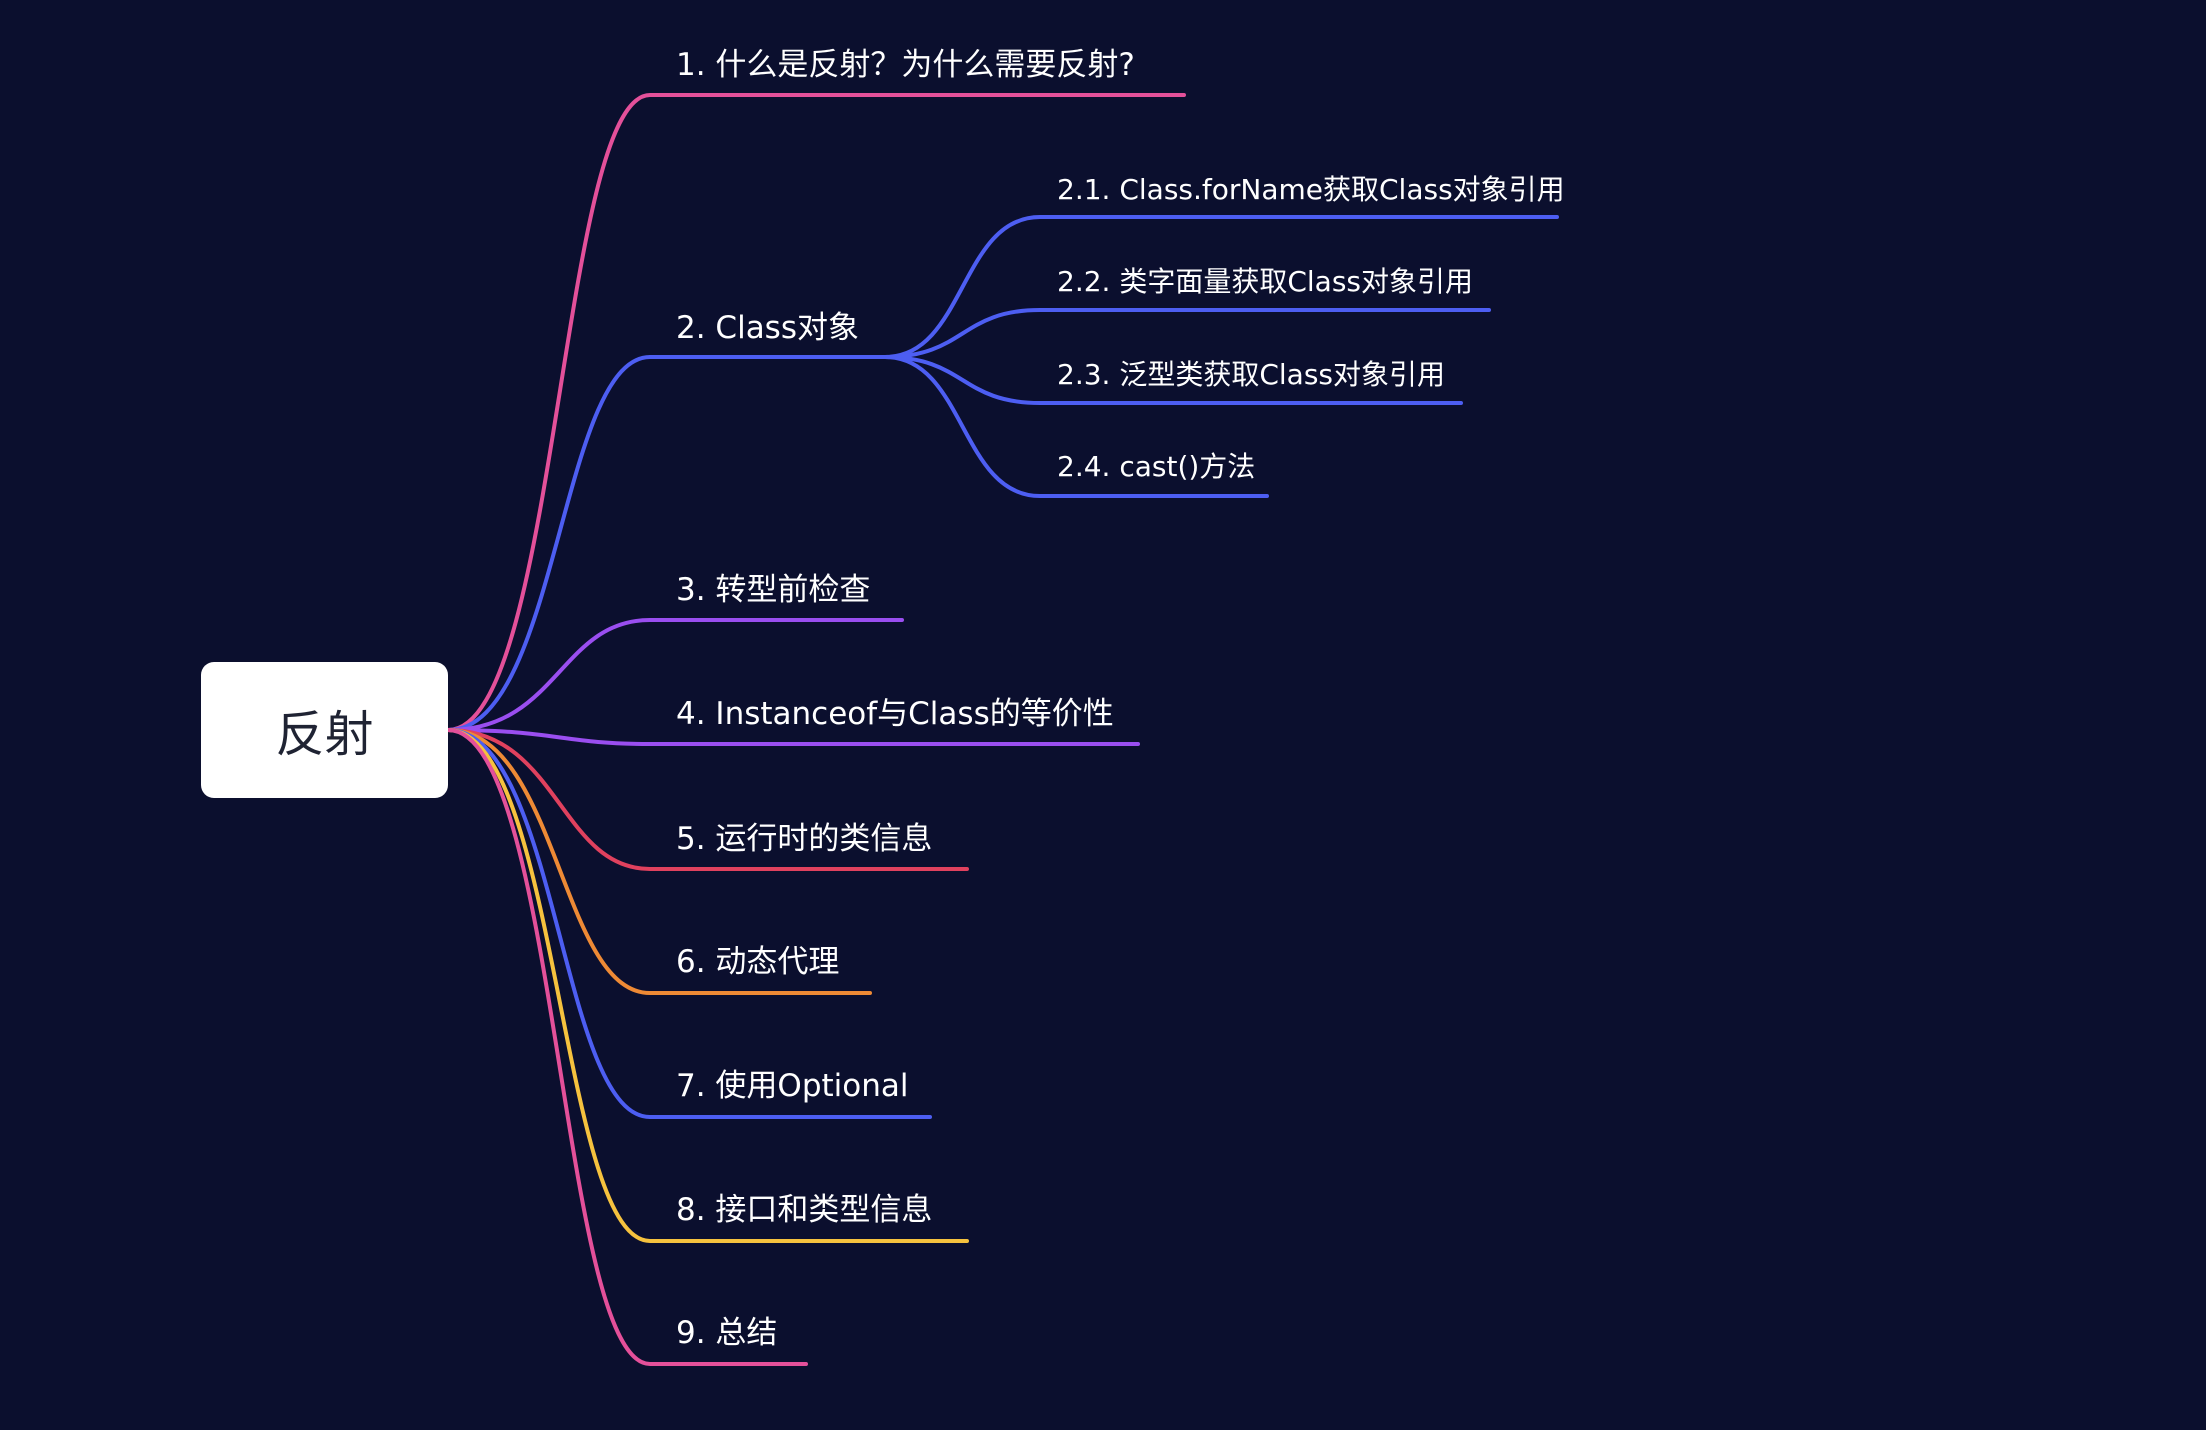  Describe the element at coordinates (767, 328) in the screenshot. I see `topic-2-label: 2. Class对象` at that location.